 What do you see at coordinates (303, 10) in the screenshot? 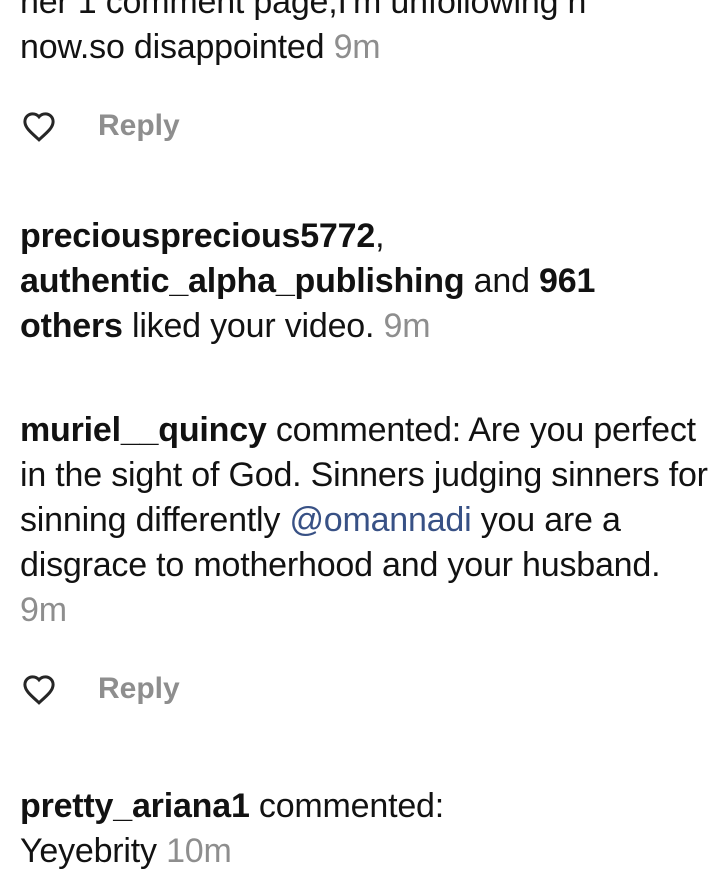
I see `comment-line-cut: her 1 comment page,I'm unfollowing h` at bounding box center [303, 10].